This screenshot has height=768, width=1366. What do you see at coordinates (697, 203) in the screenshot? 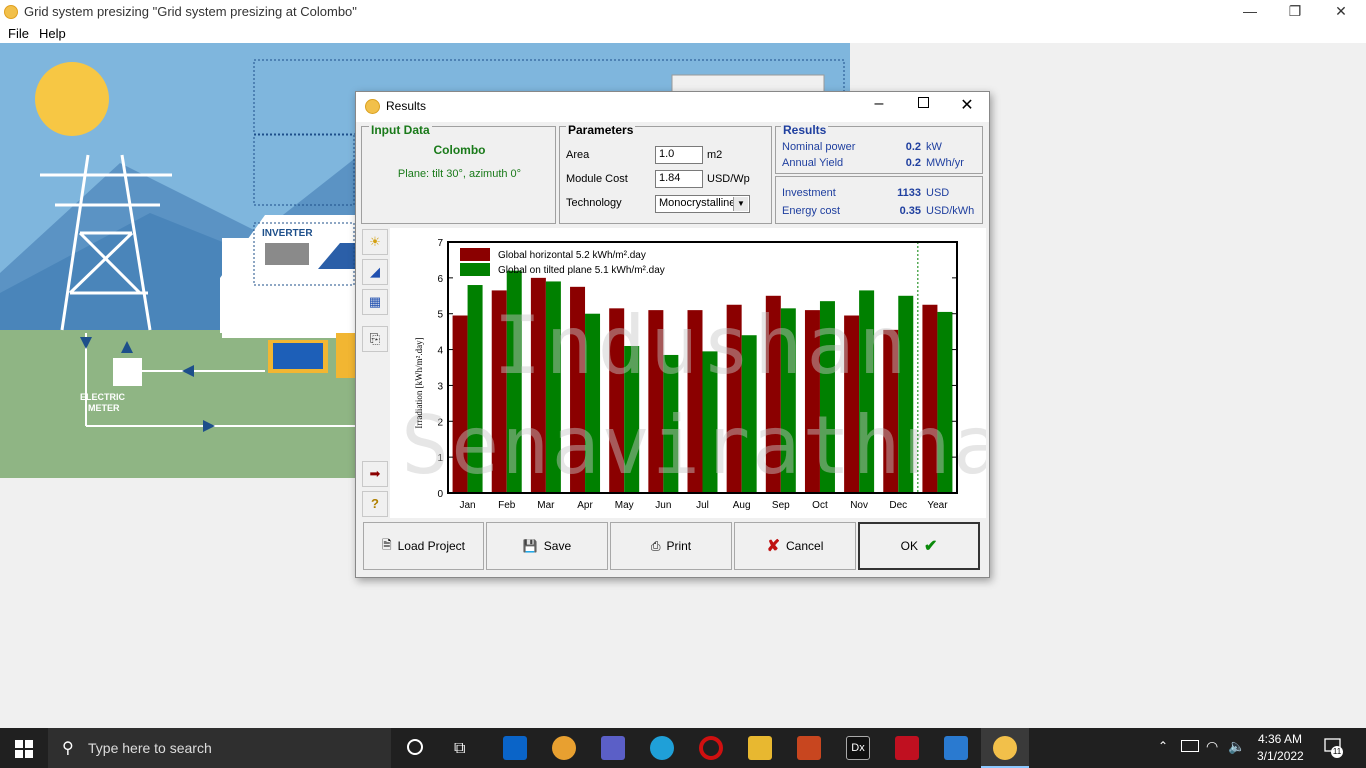
I see `technology-value: Monocrystalline` at bounding box center [697, 203].